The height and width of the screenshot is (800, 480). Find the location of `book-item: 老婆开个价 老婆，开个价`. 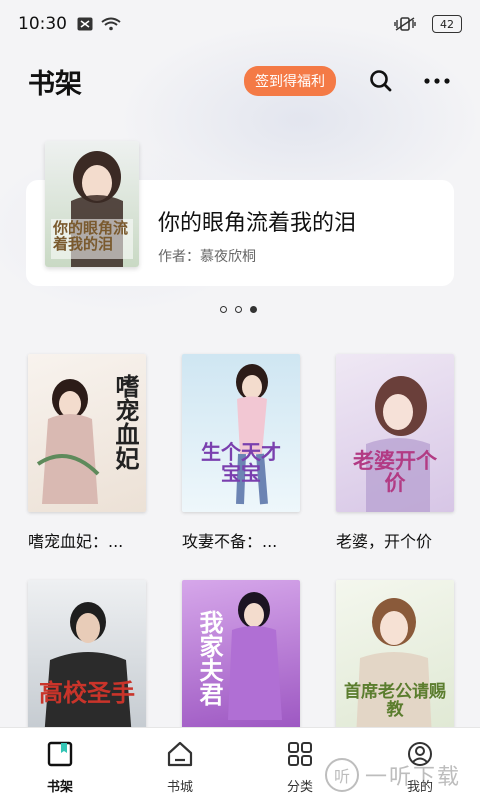

book-item: 老婆开个价 老婆，开个价 is located at coordinates (395, 453).